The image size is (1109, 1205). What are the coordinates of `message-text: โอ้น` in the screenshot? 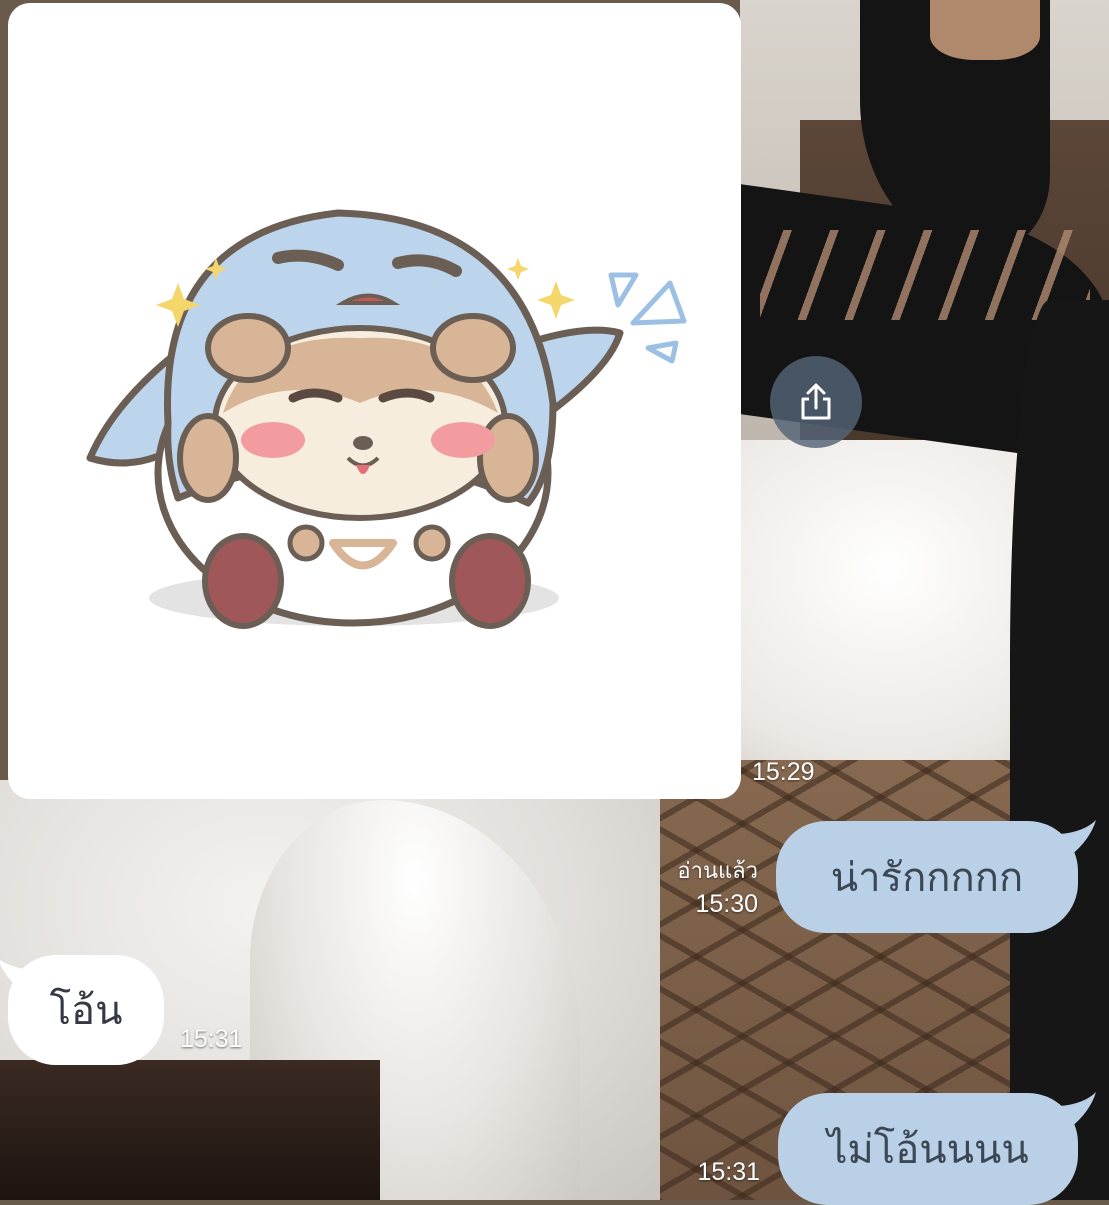 It's located at (86, 1011).